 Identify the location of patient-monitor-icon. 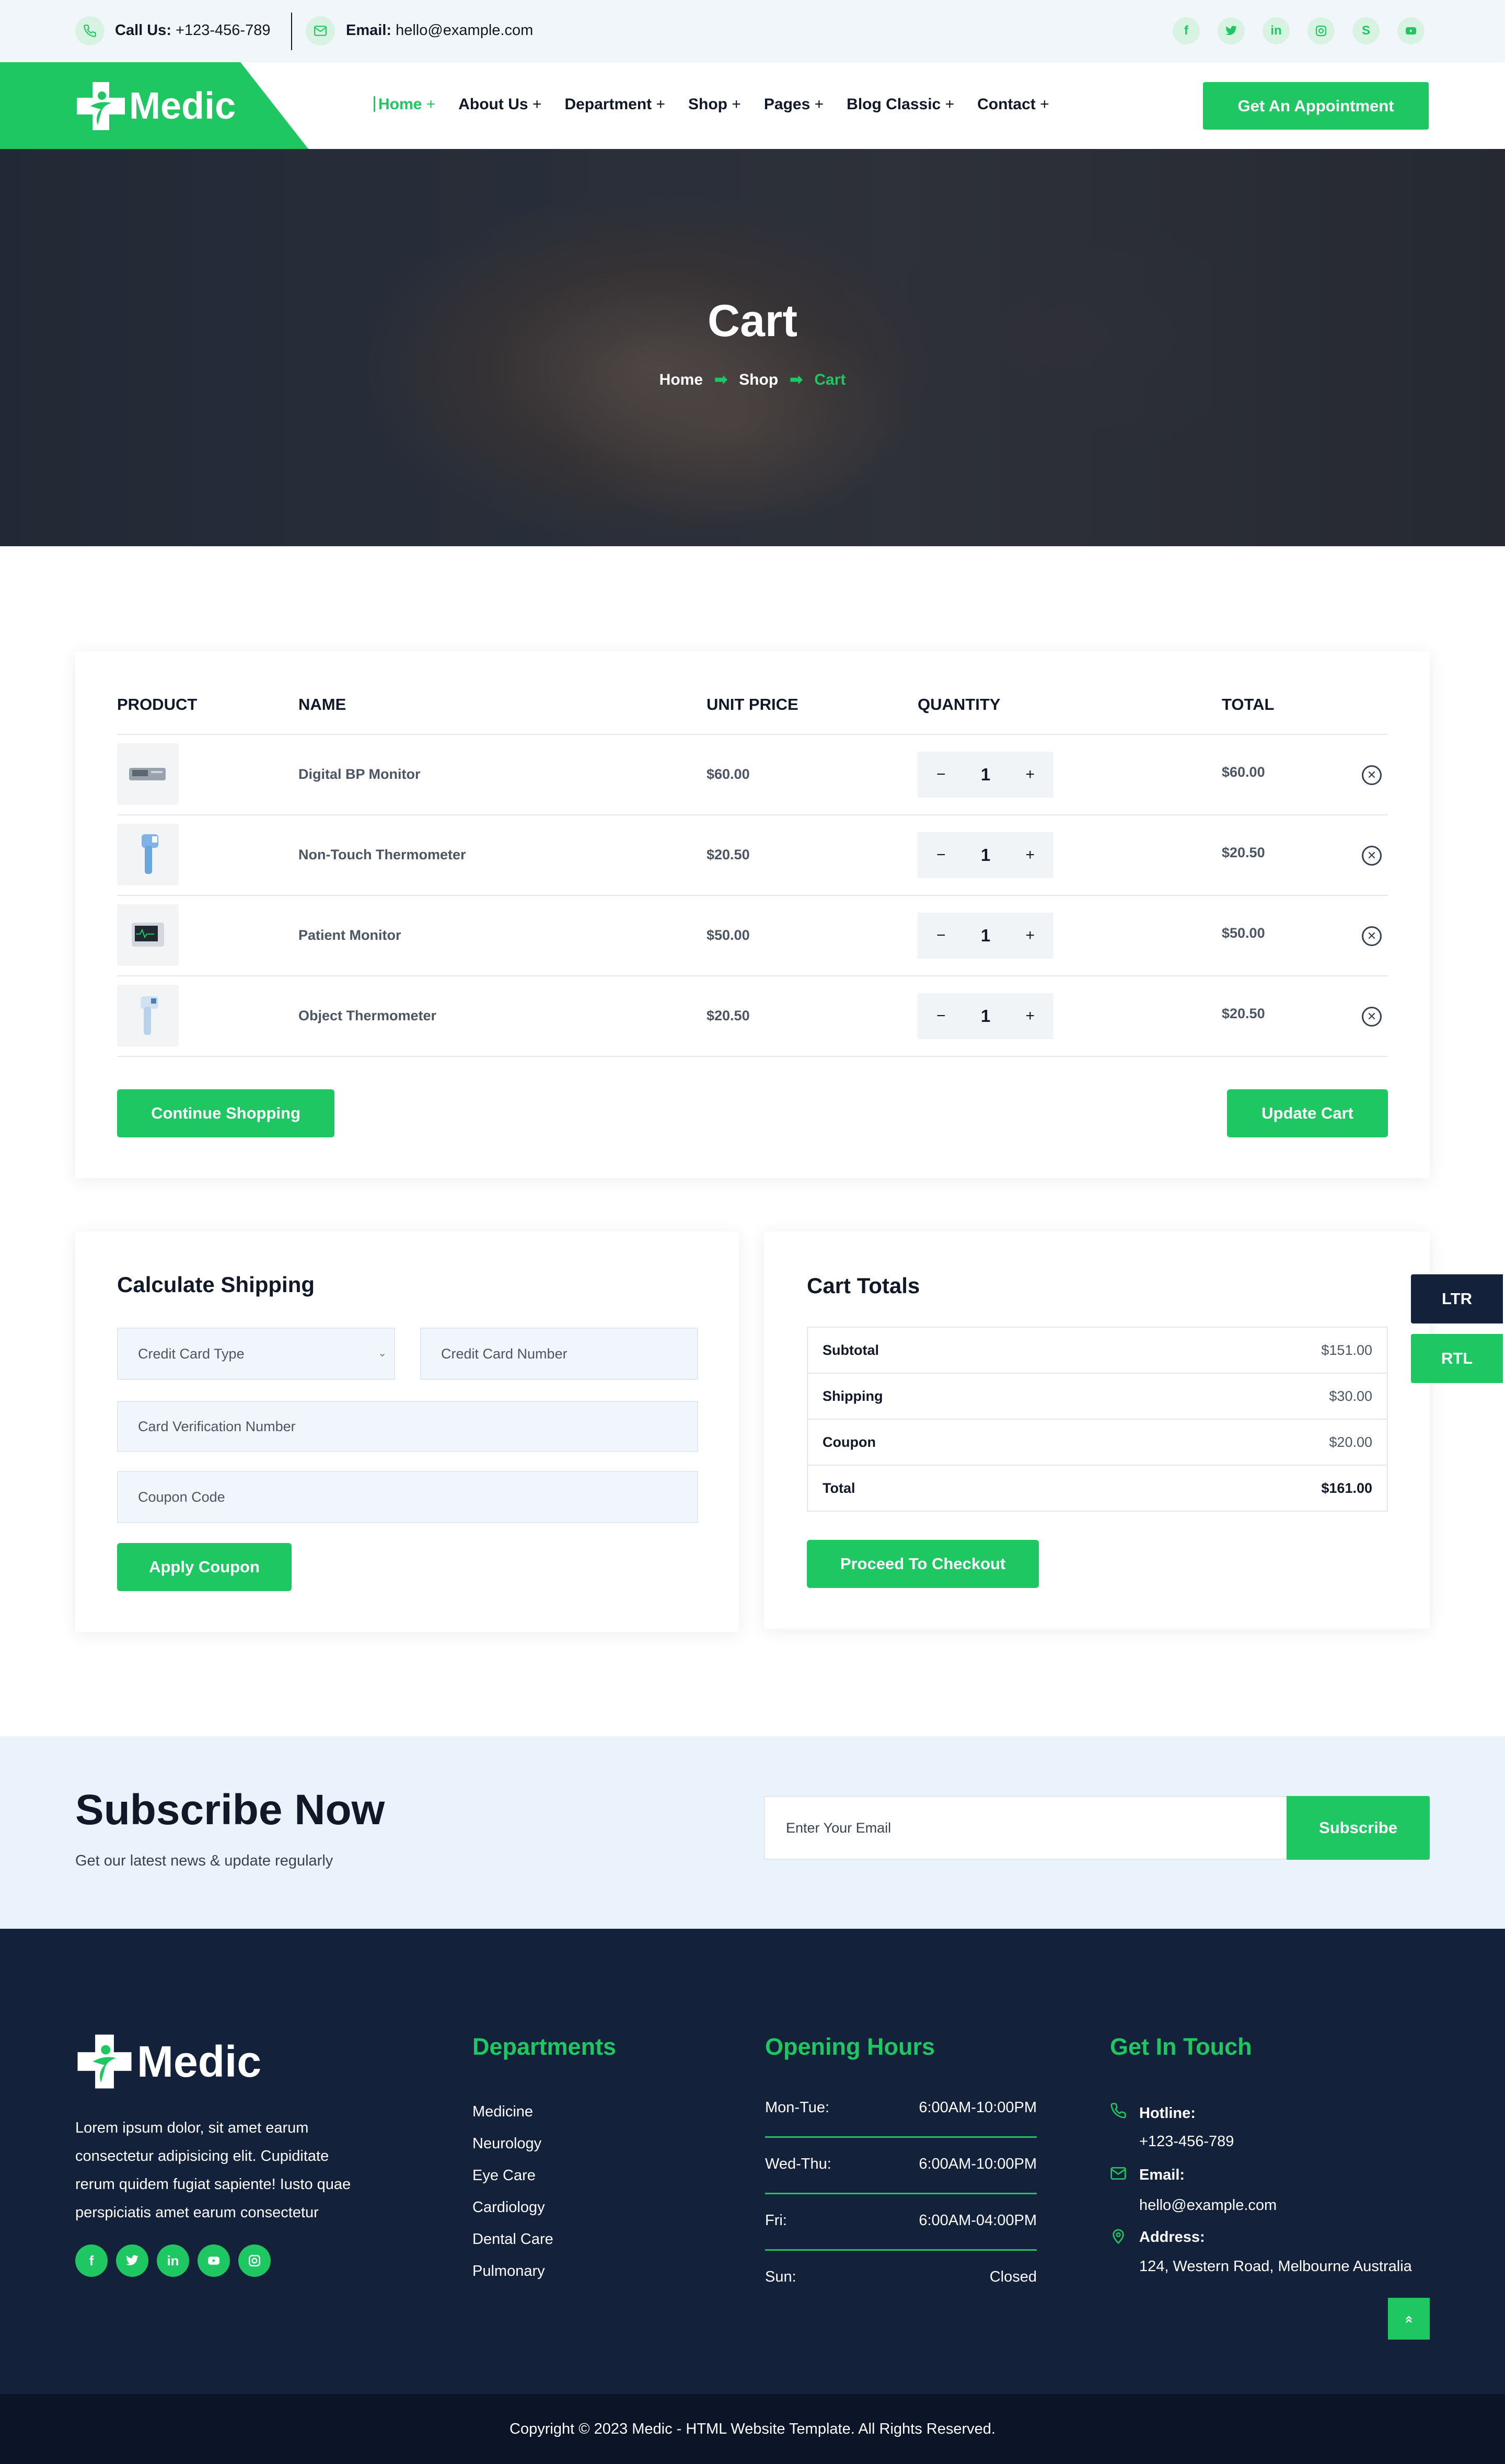
(148, 935).